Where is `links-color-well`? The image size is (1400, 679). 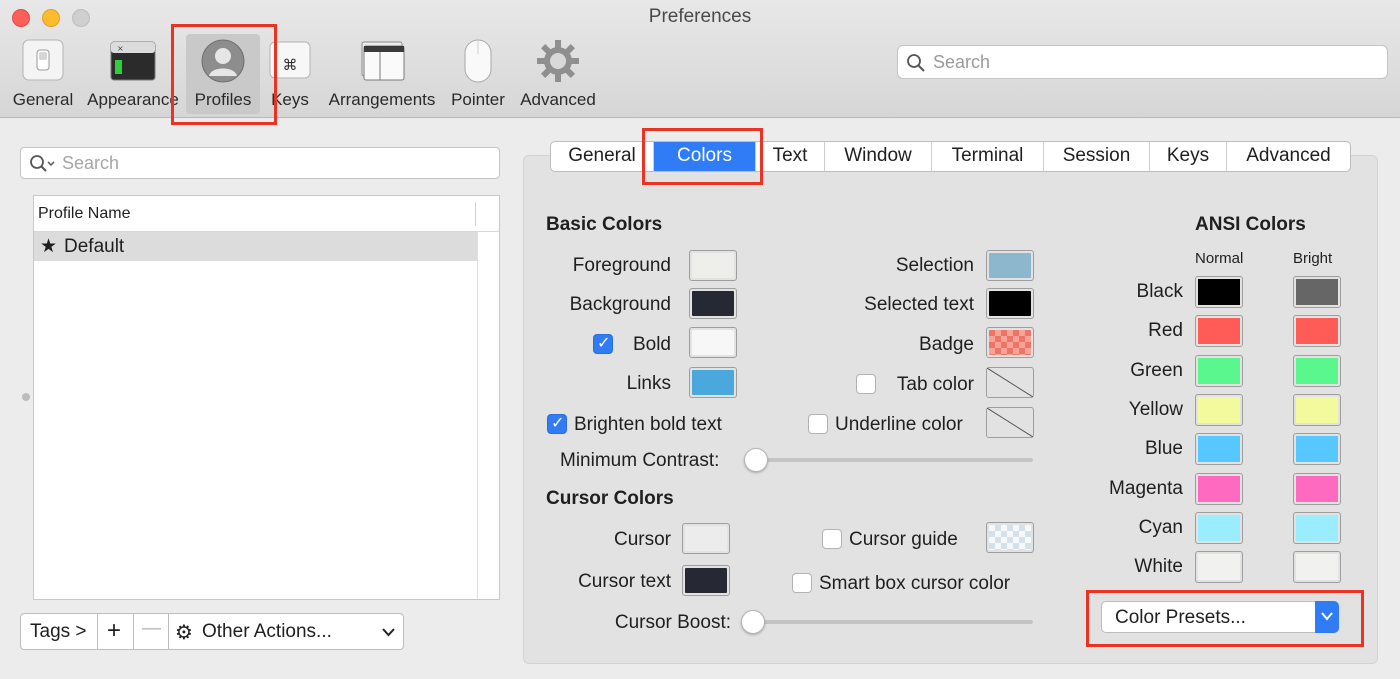 links-color-well is located at coordinates (713, 382).